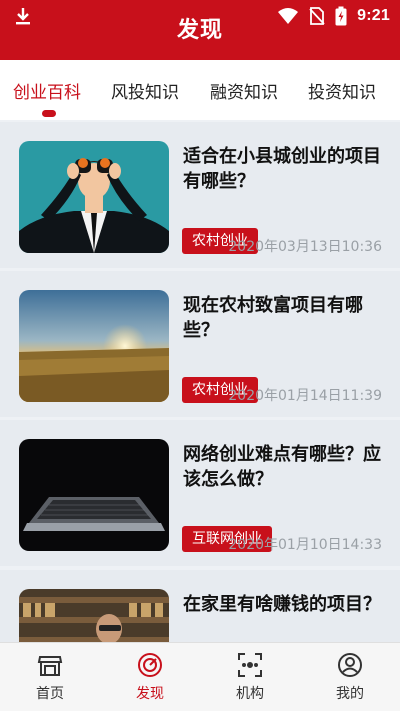 Image resolution: width=400 pixels, height=711 pixels. I want to click on article-title: 现在农村致富项目有哪些？, so click(273, 318).